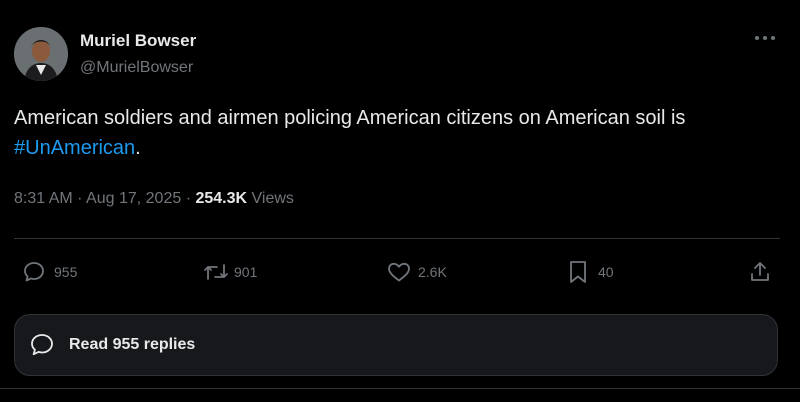 Image resolution: width=800 pixels, height=402 pixels. I want to click on heart-icon, so click(399, 272).